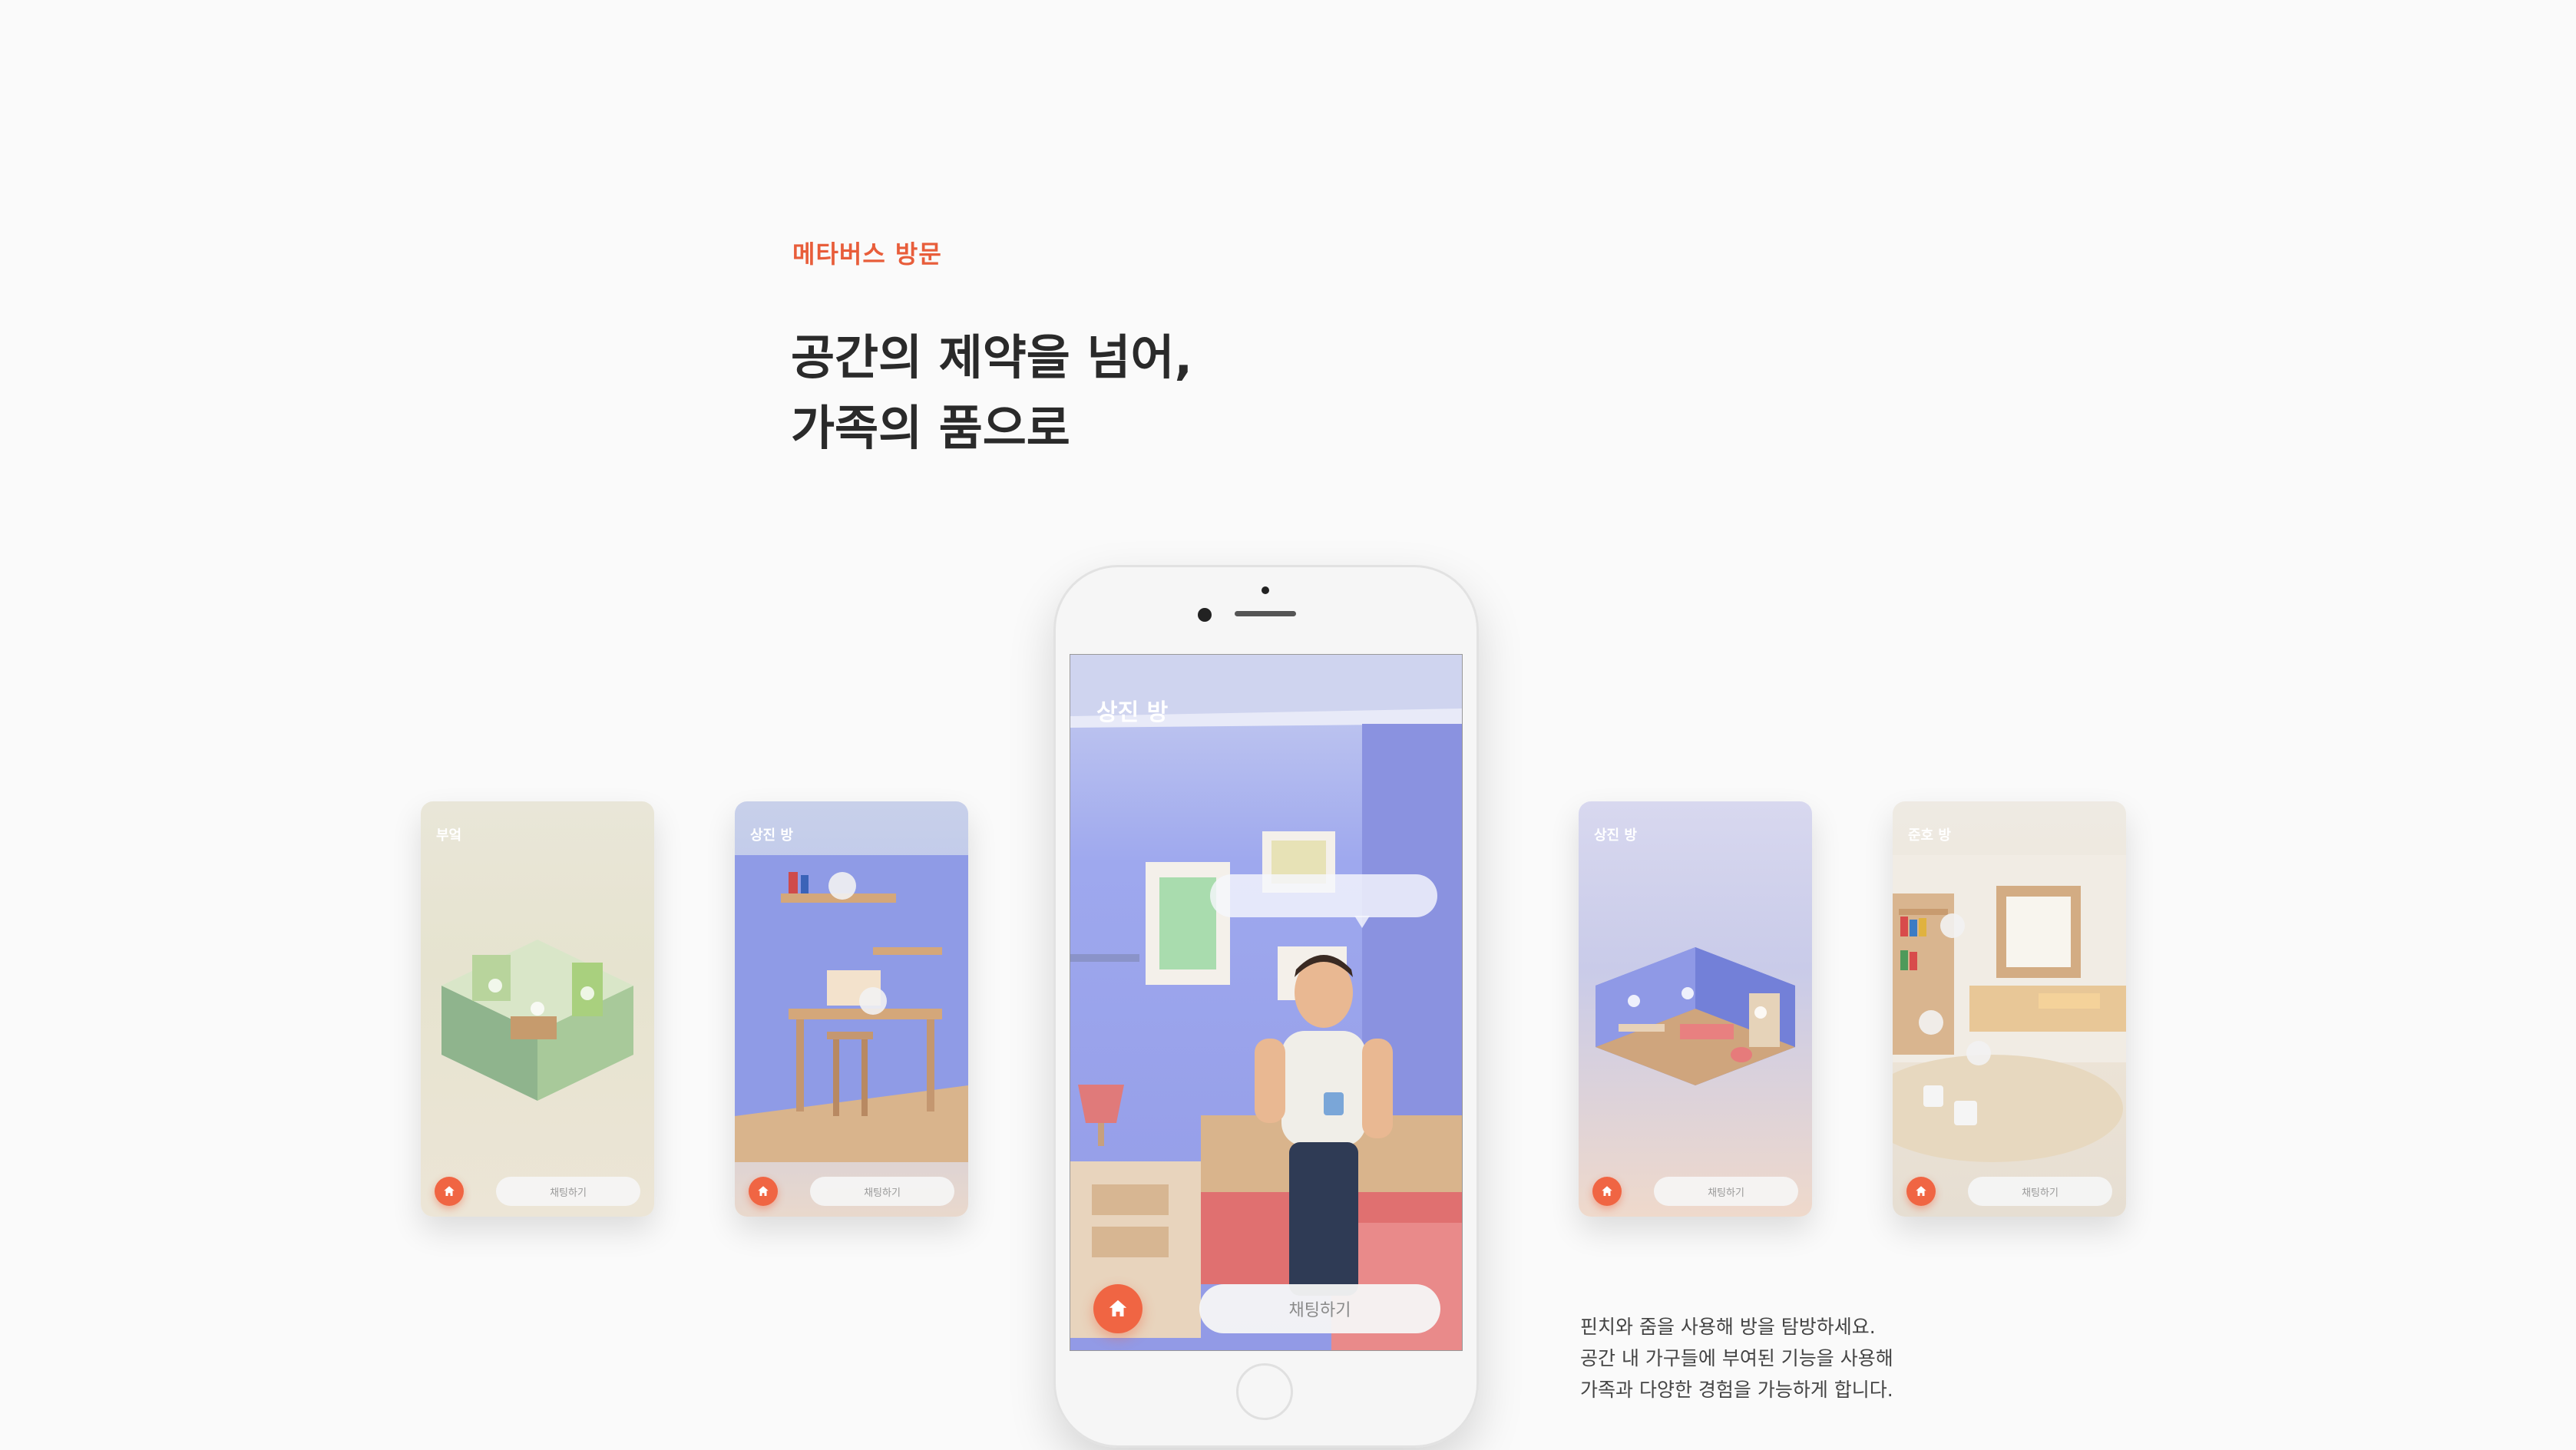 The height and width of the screenshot is (1450, 2576). I want to click on screen-title: 상진 방, so click(1132, 712).